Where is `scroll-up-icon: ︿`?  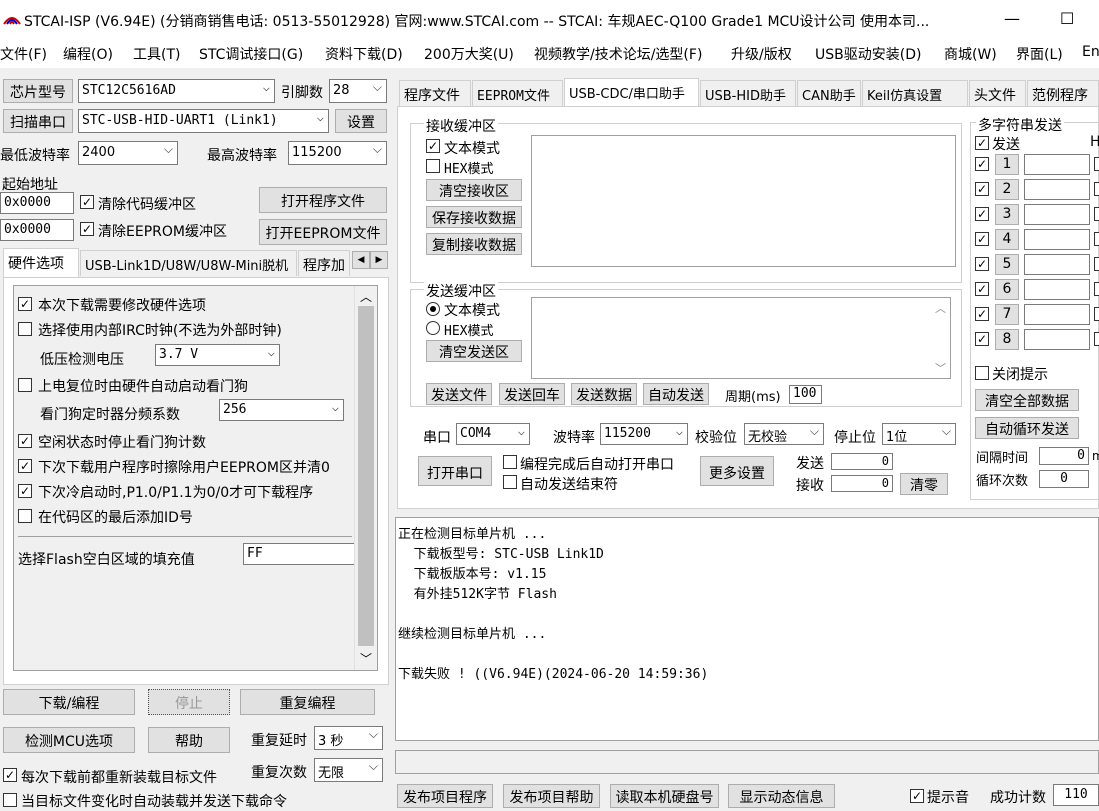
scroll-up-icon: ︿ is located at coordinates (940, 308).